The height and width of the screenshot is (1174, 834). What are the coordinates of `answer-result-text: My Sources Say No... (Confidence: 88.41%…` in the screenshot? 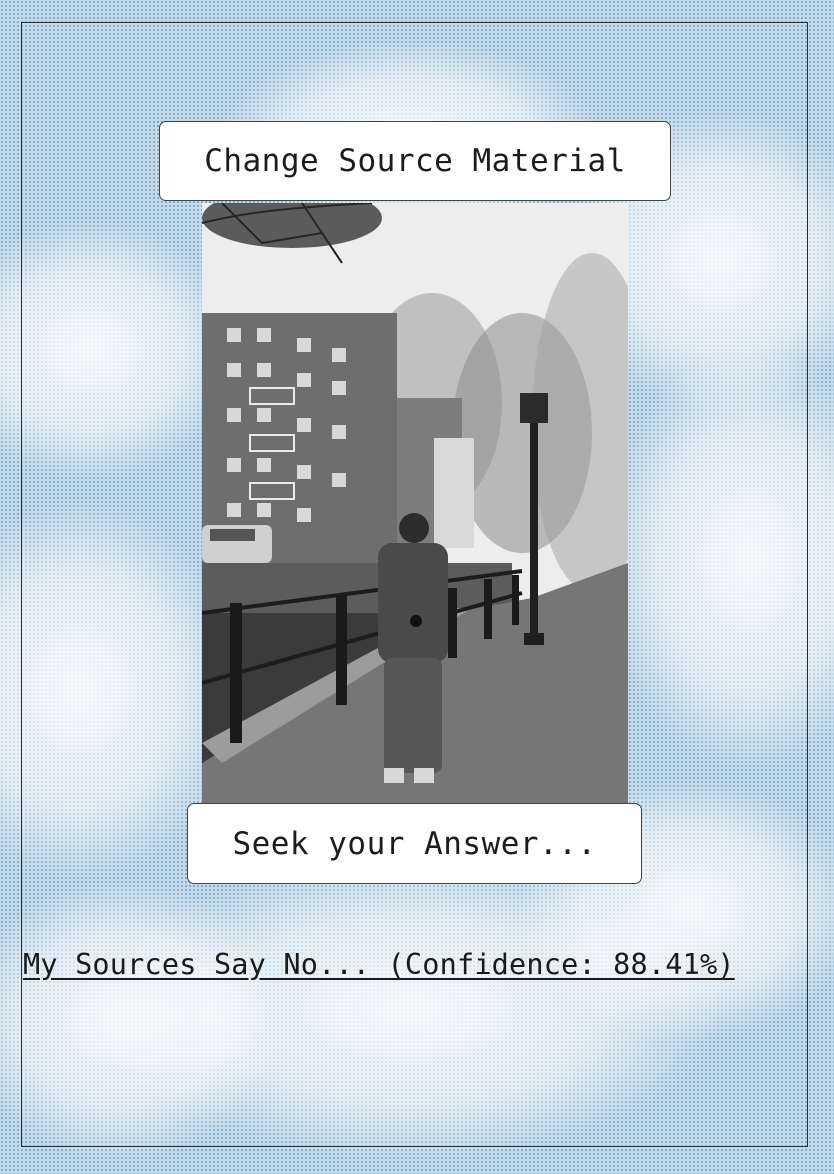 It's located at (379, 964).